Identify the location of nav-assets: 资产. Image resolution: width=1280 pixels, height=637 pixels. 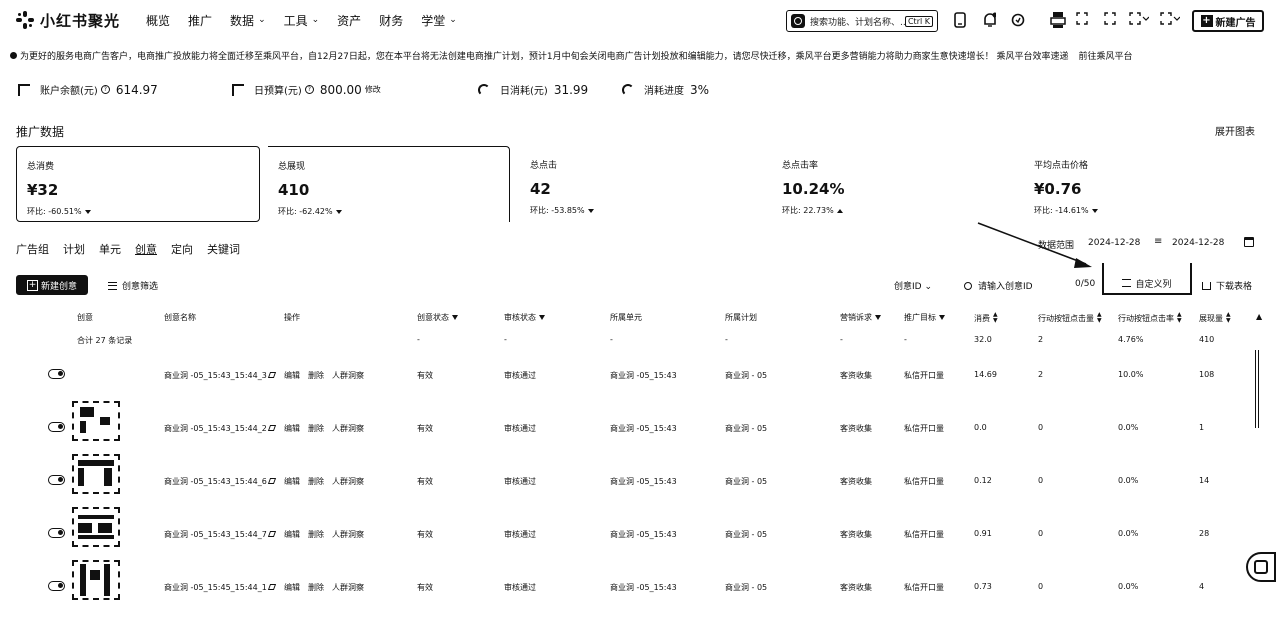
(349, 20).